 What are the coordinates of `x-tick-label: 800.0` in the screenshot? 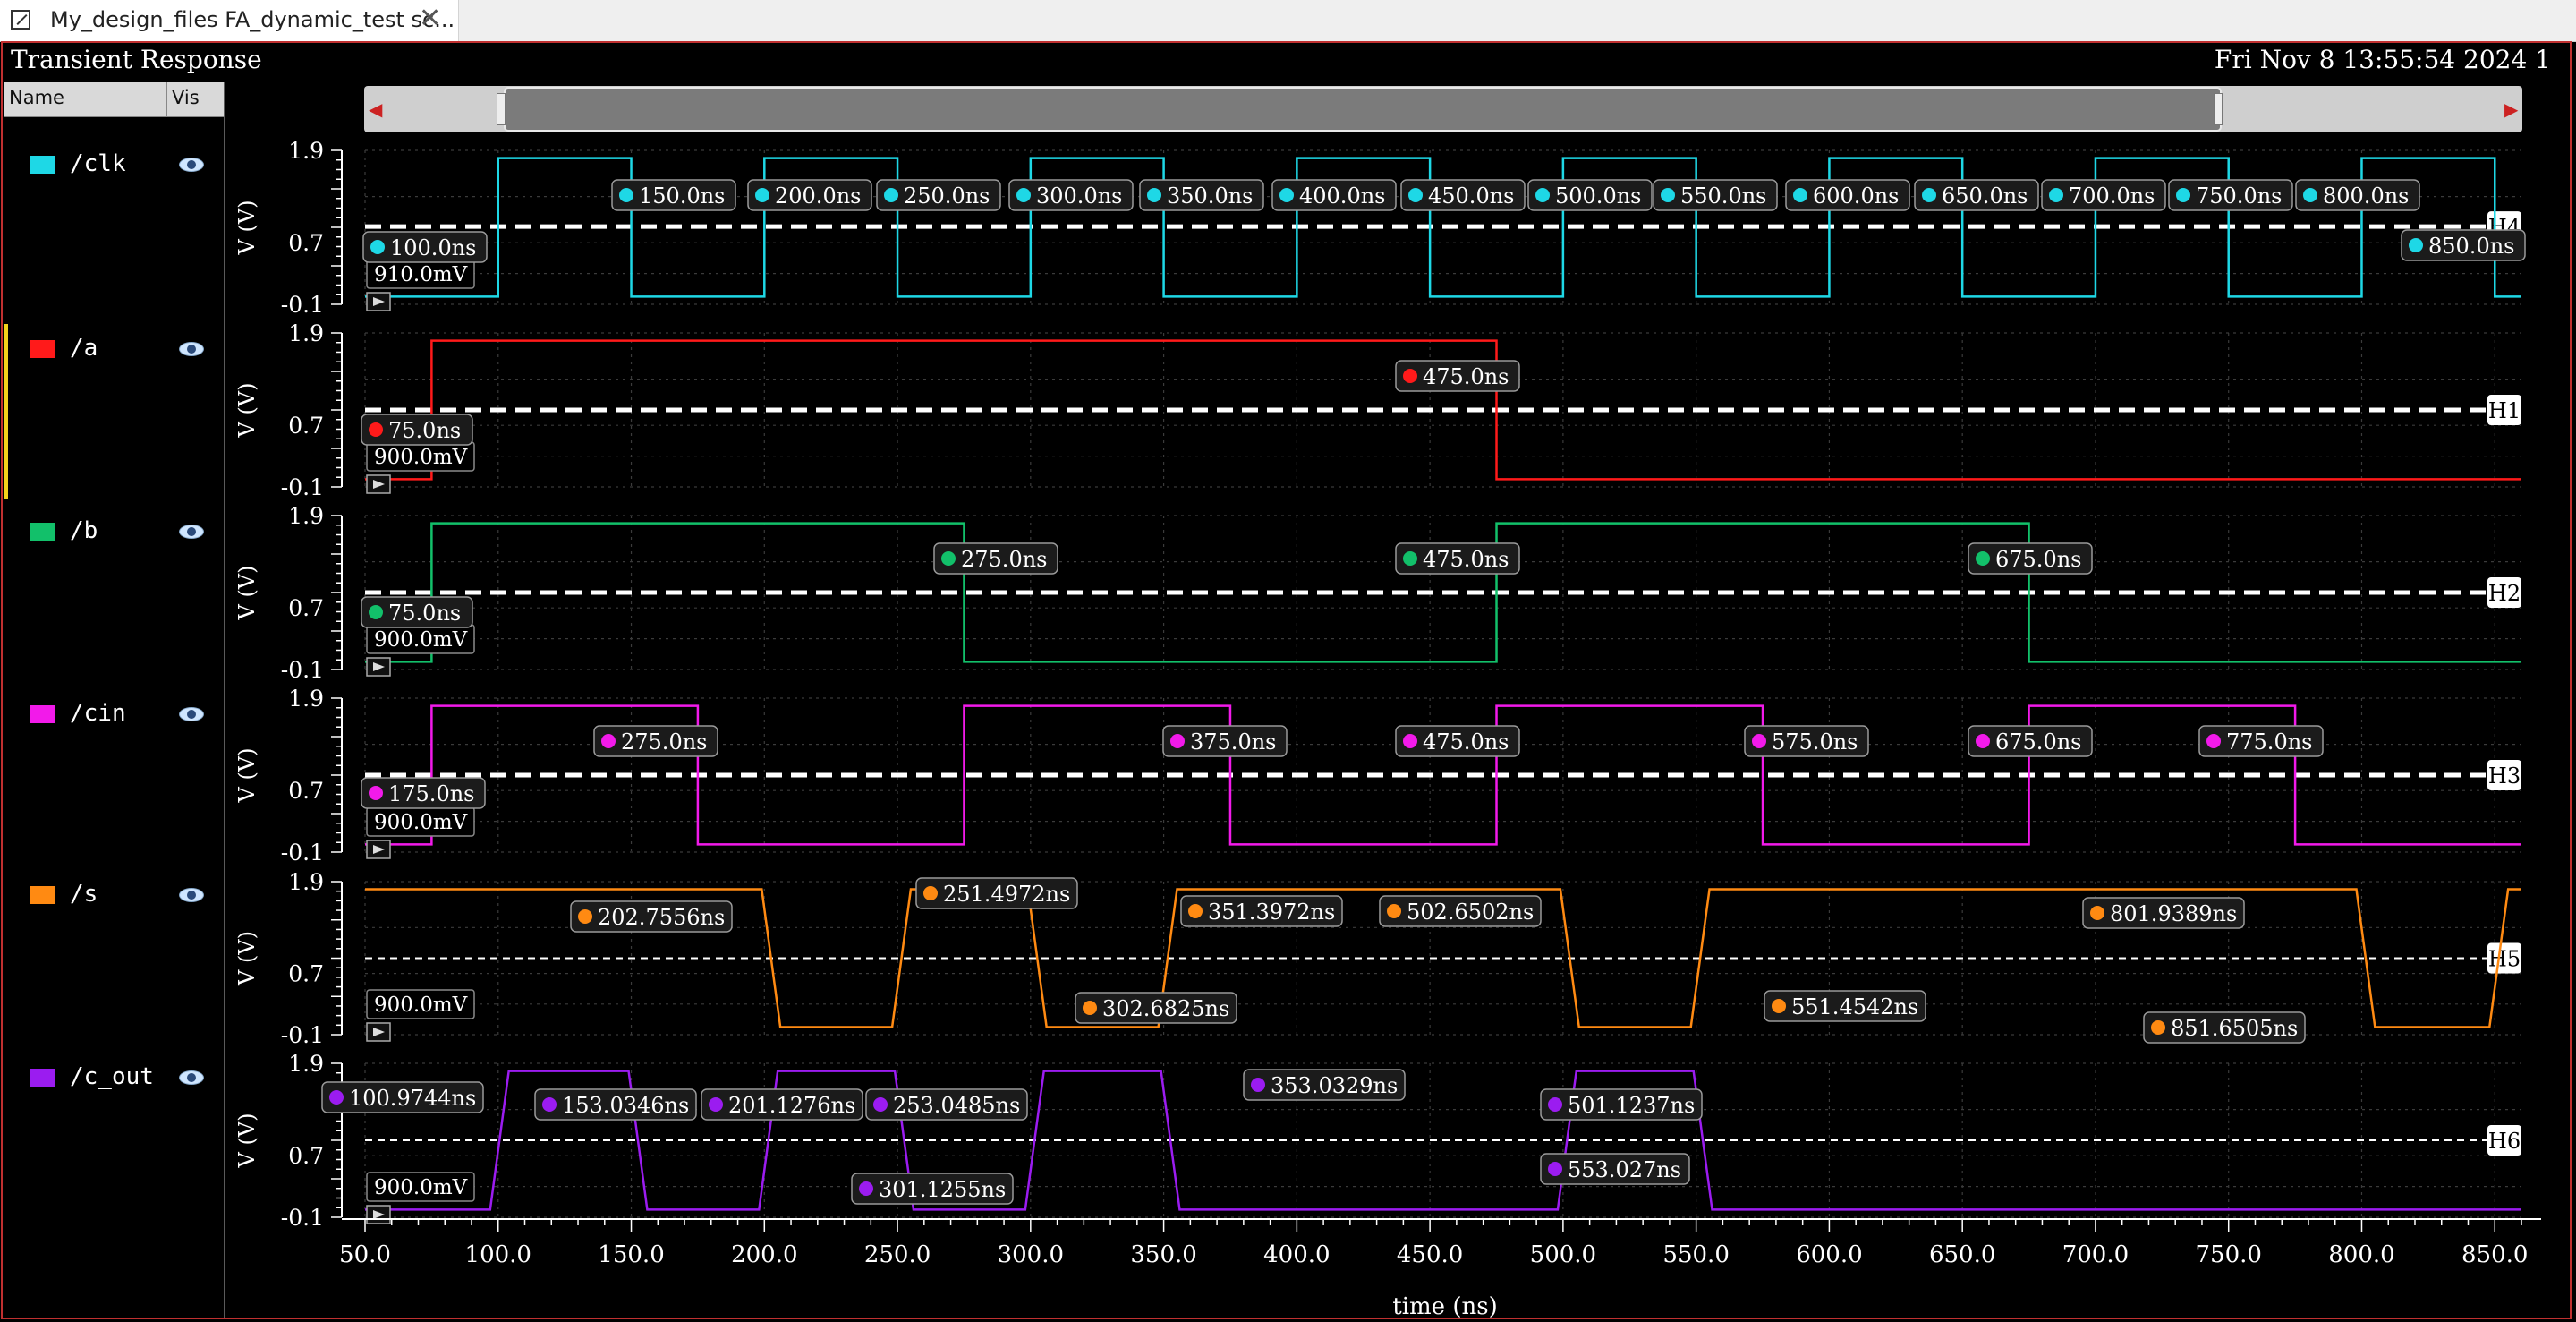 It's located at (2361, 1254).